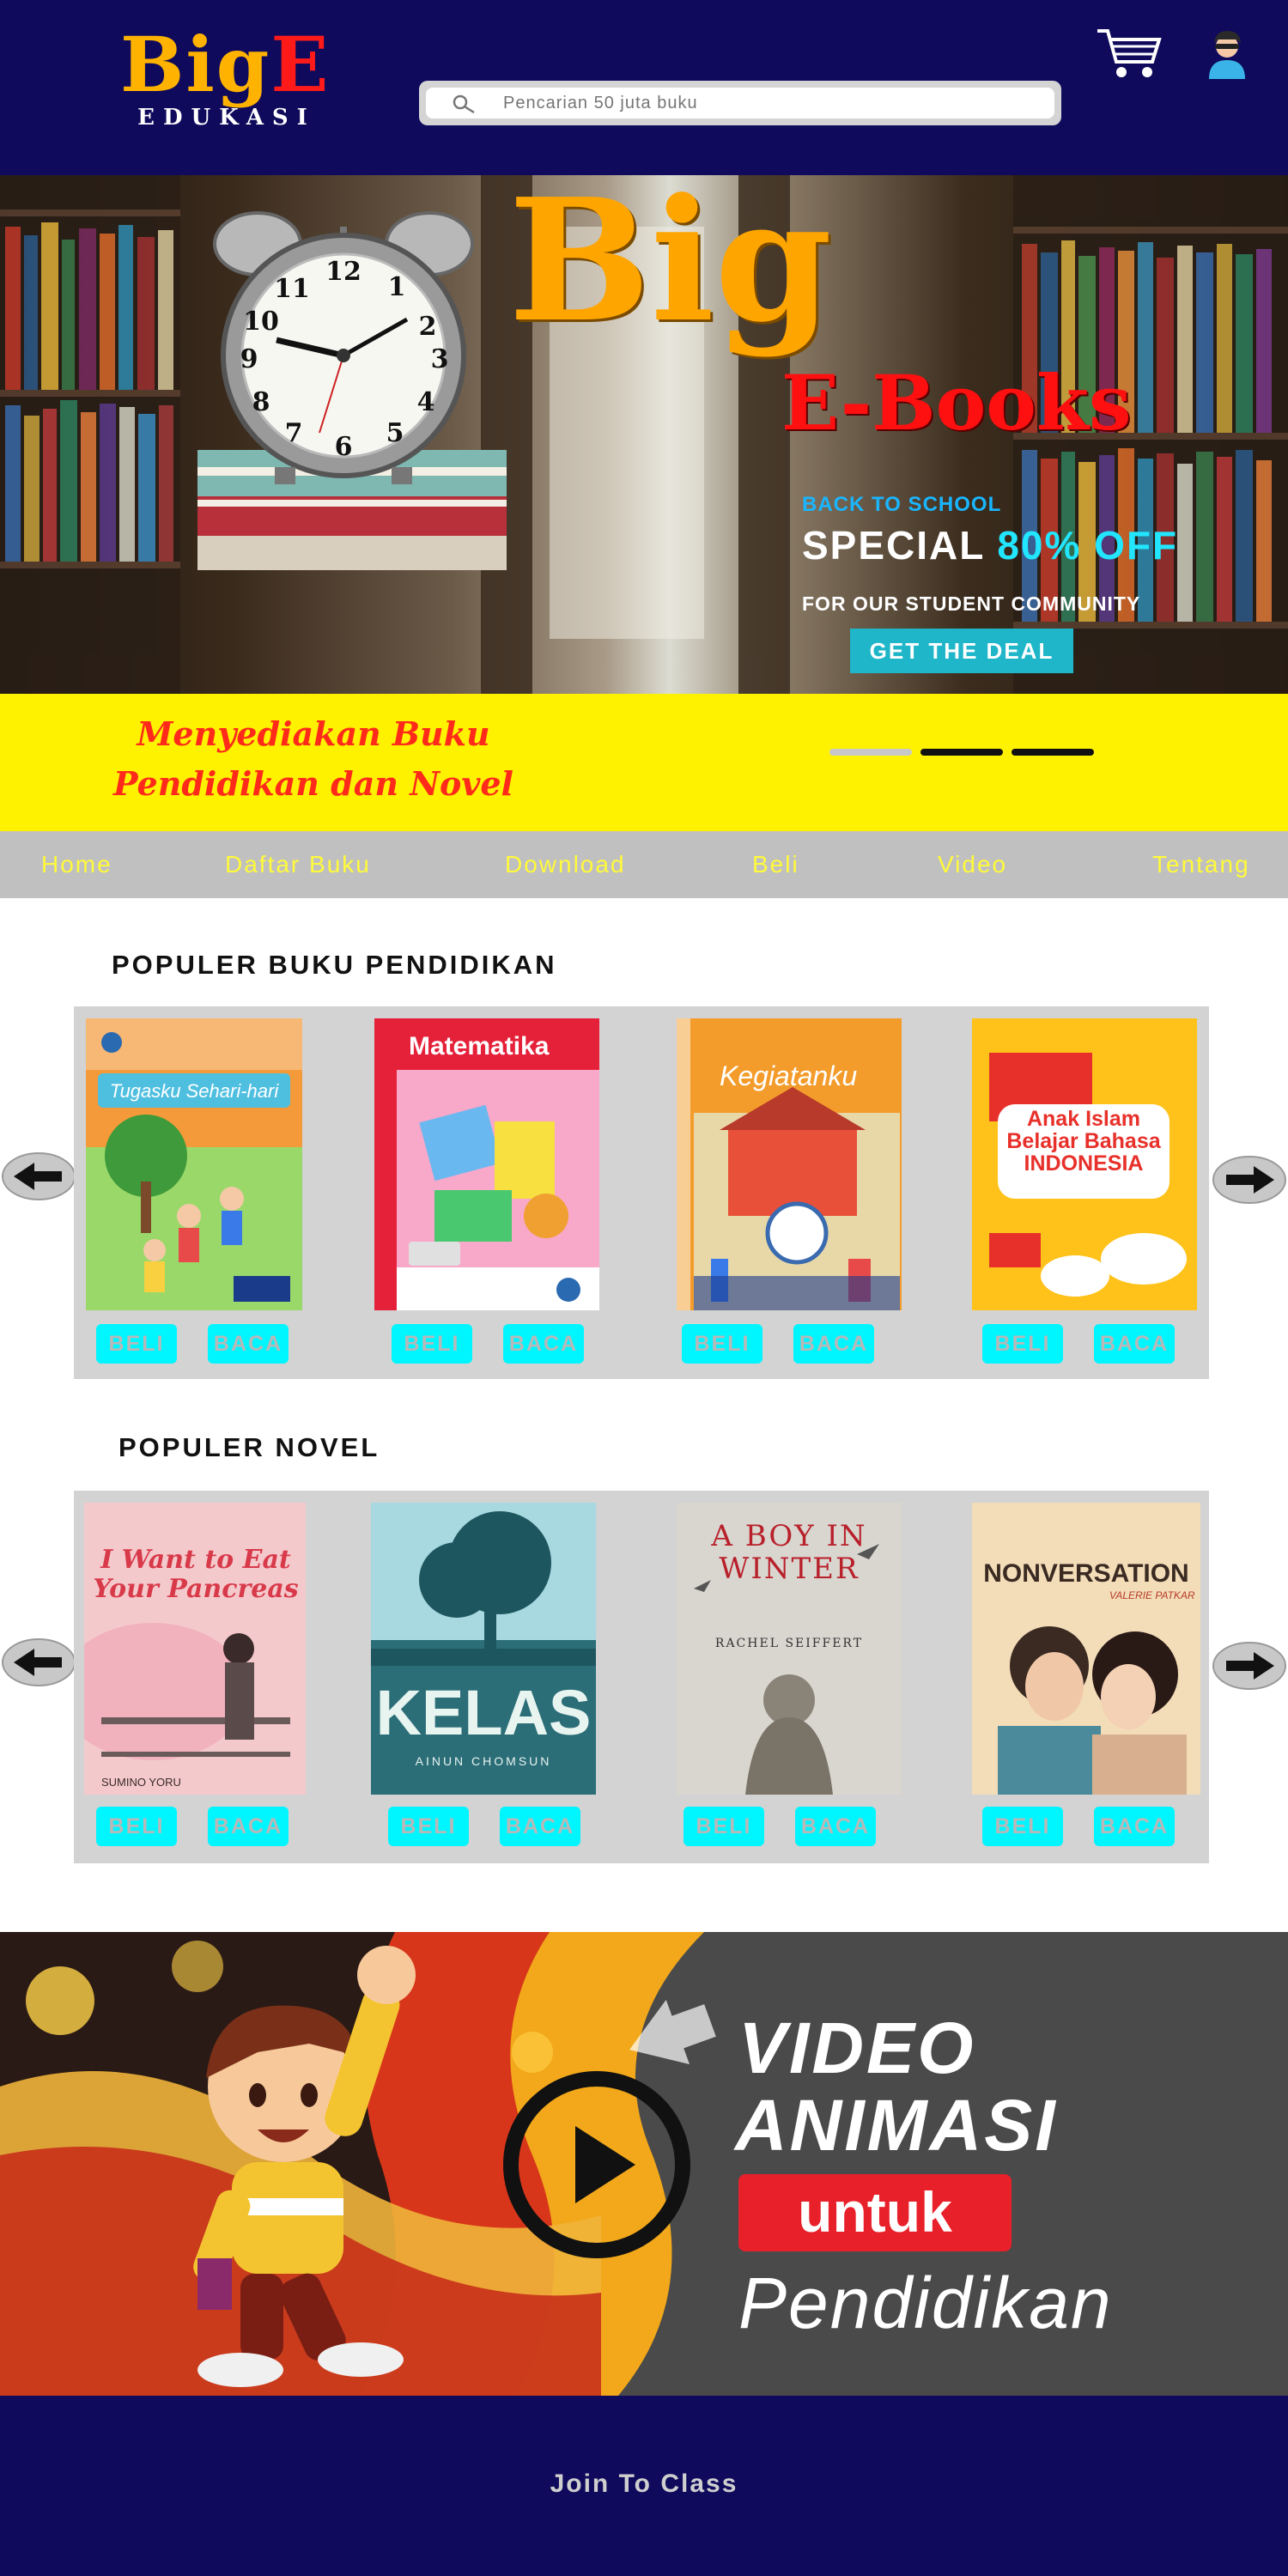 Image resolution: width=1288 pixels, height=2576 pixels. What do you see at coordinates (397, 287) in the screenshot?
I see `svg-text: 1` at bounding box center [397, 287].